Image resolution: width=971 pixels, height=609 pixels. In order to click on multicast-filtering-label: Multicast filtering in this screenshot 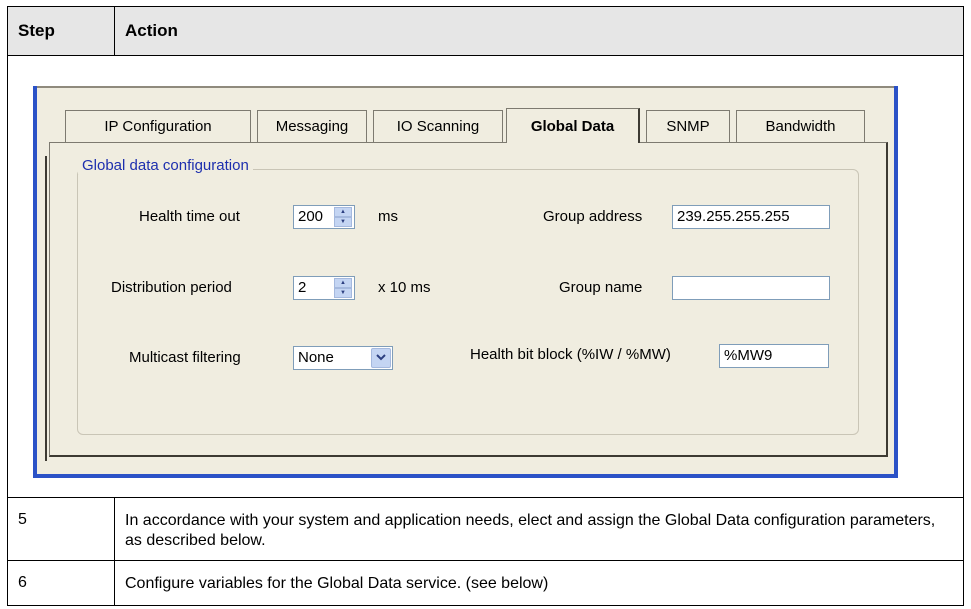, I will do `click(185, 357)`.